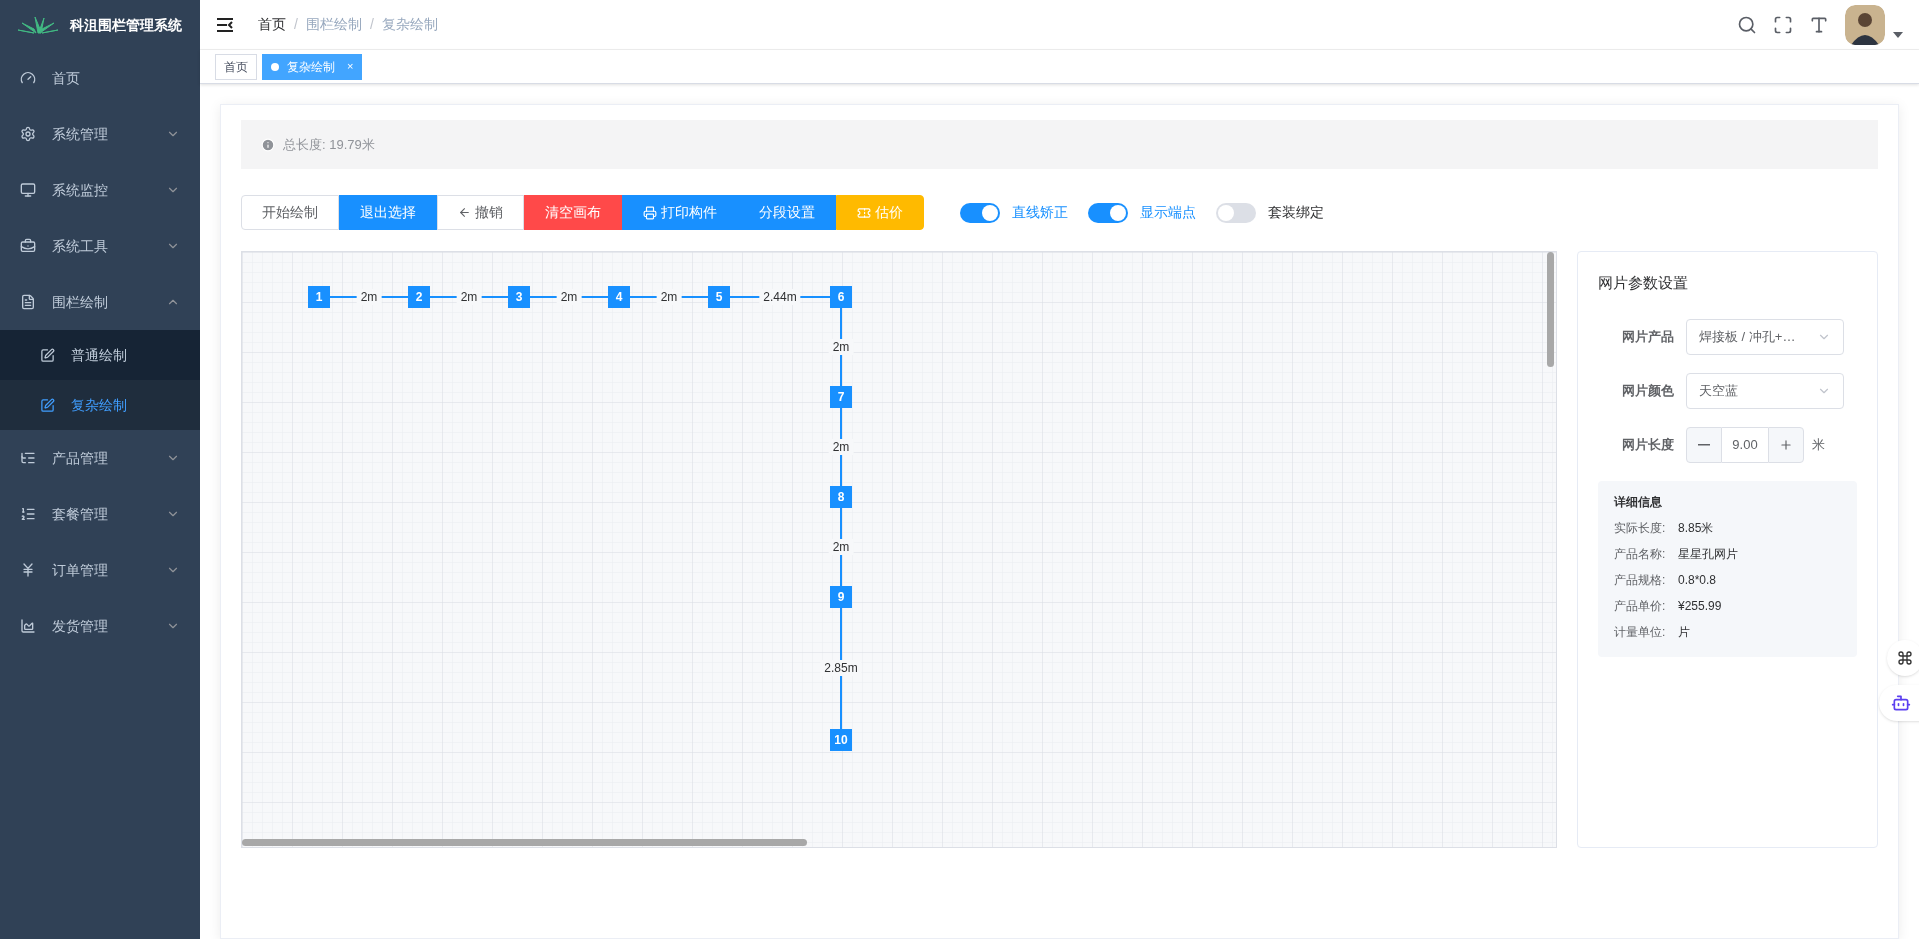  What do you see at coordinates (100, 355) in the screenshot?
I see `sidebar-subitem: 普通绘制` at bounding box center [100, 355].